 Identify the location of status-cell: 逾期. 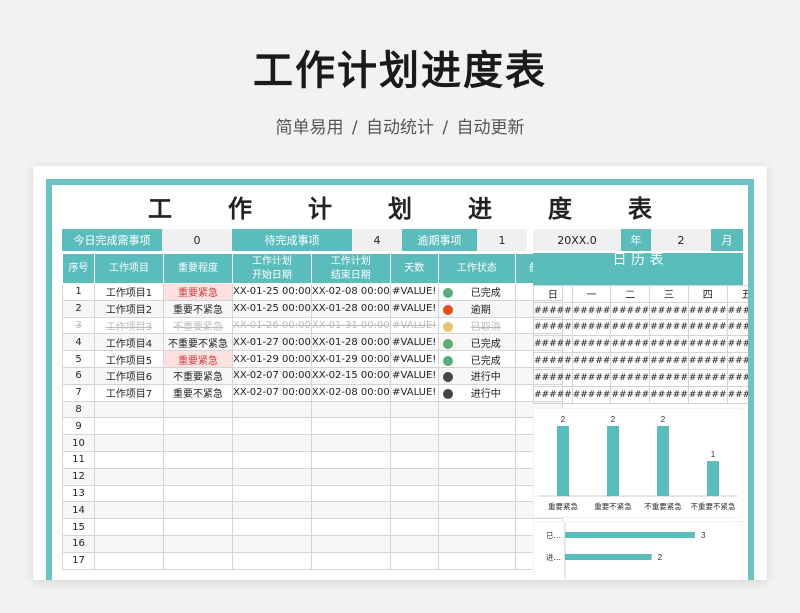
(476, 308).